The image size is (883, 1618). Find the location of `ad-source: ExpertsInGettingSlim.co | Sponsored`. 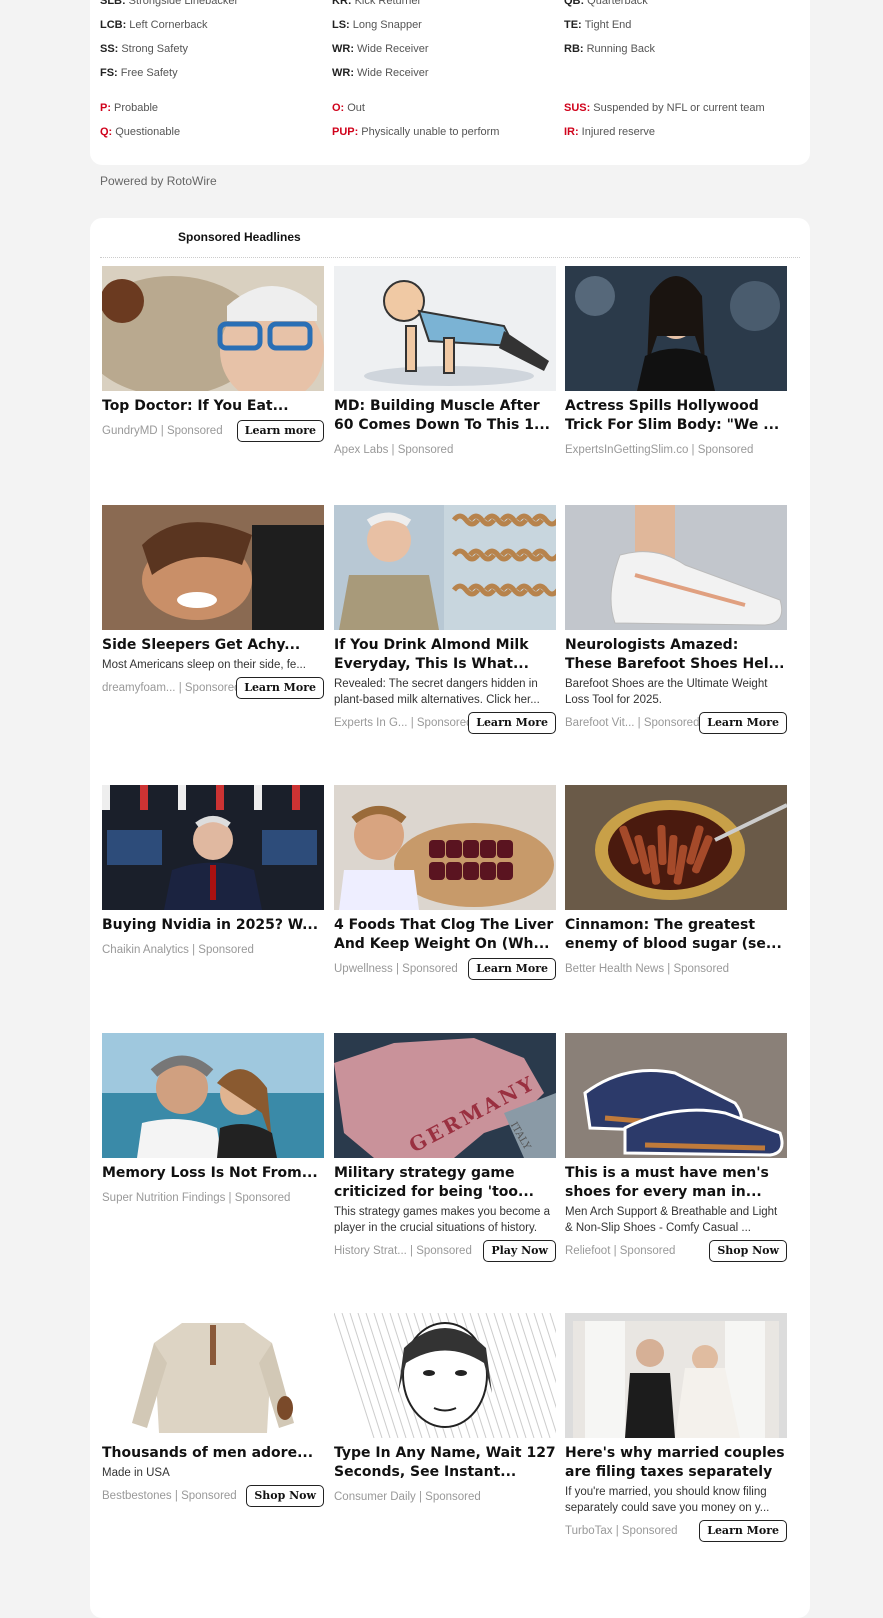

ad-source: ExpertsInGettingSlim.co | Sponsored is located at coordinates (659, 450).